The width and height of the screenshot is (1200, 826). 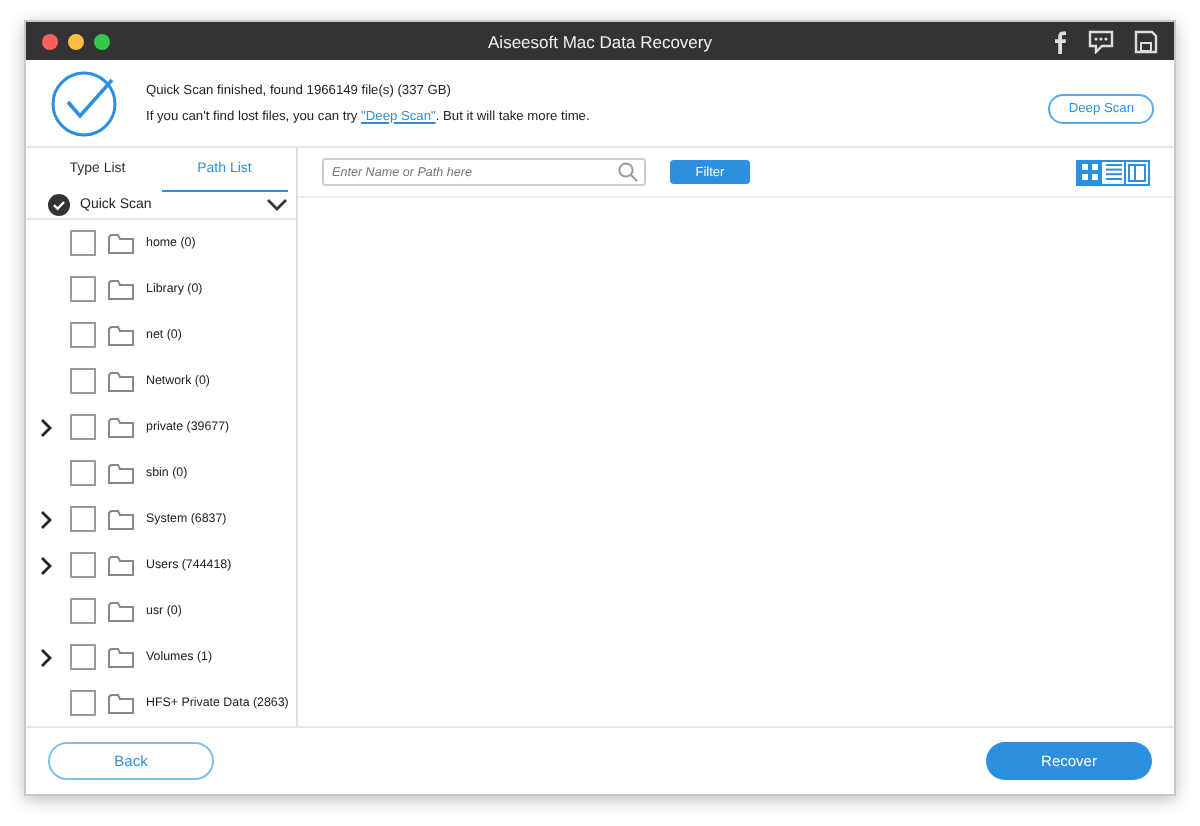 What do you see at coordinates (1146, 41) in the screenshot?
I see `save-icon` at bounding box center [1146, 41].